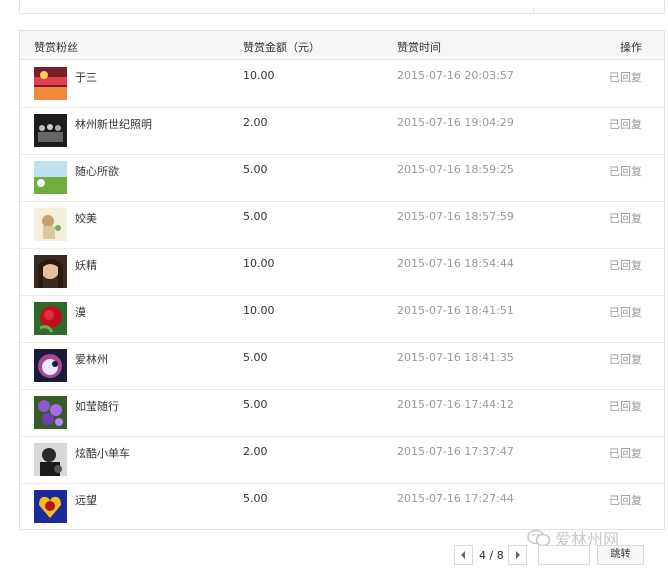 This screenshot has width=668, height=572. Describe the element at coordinates (342, 413) in the screenshot. I see `table-row: 如莹随行 5.00 2015-07-16 17:44:12 已回复` at that location.